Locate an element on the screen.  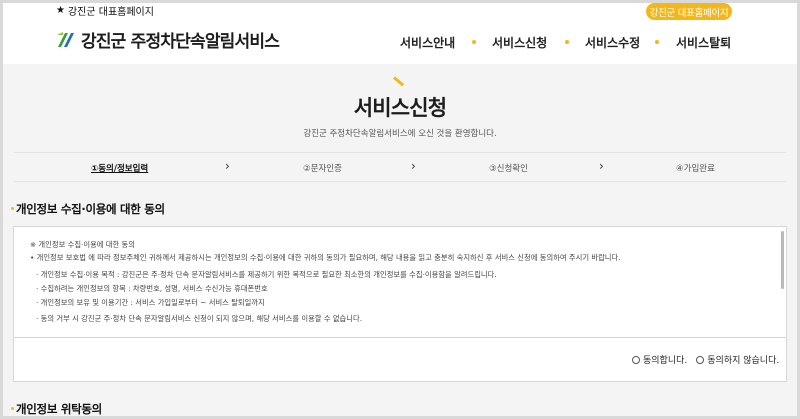
entrust-section-title: 개인정보 위탁동의 is located at coordinates (59, 409).